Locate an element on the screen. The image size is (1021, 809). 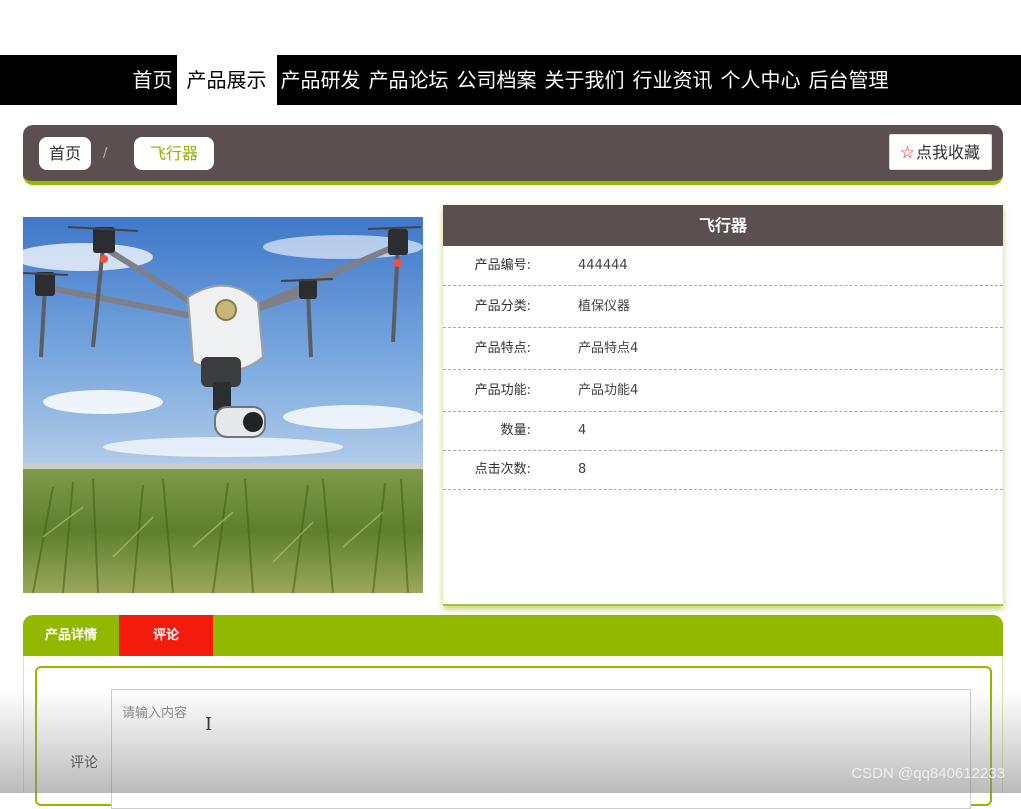
nav-item-company-profile: 公司档案 is located at coordinates (497, 80).